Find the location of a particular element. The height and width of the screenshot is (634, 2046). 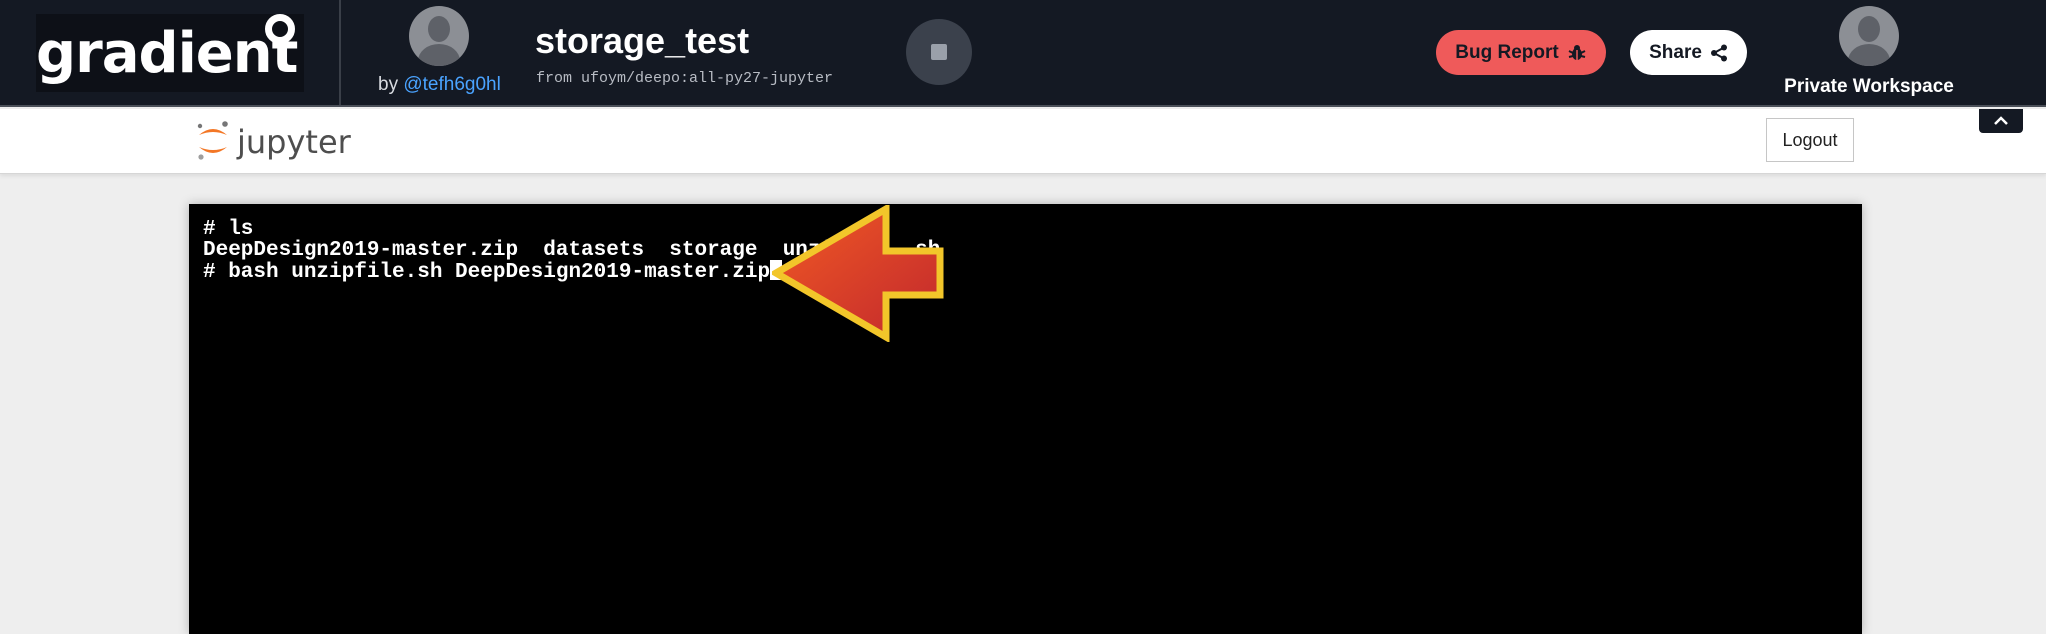

bug-report-label: Bug Report is located at coordinates (1507, 52).